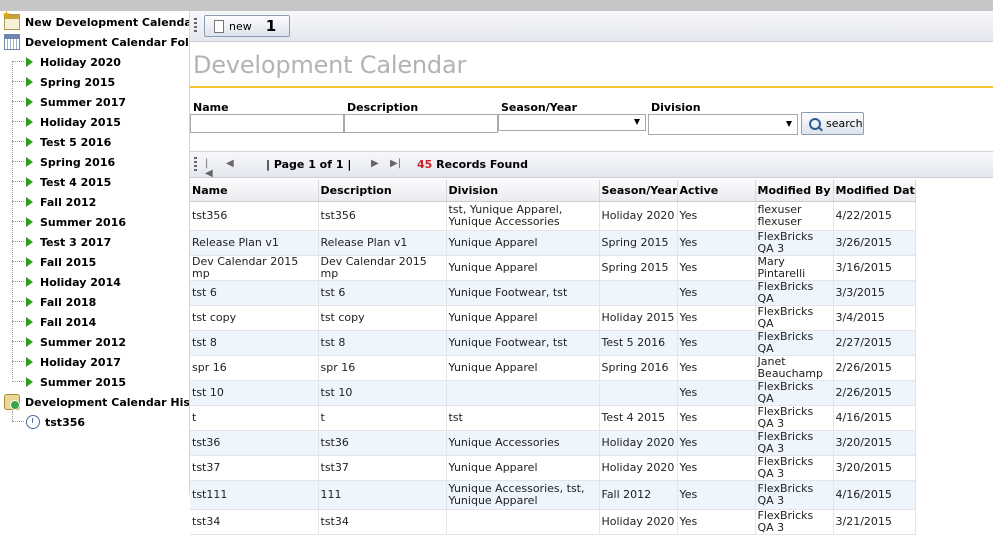 The height and width of the screenshot is (535, 993). Describe the element at coordinates (382, 243) in the screenshot. I see `cell-description: Release Plan v1` at that location.